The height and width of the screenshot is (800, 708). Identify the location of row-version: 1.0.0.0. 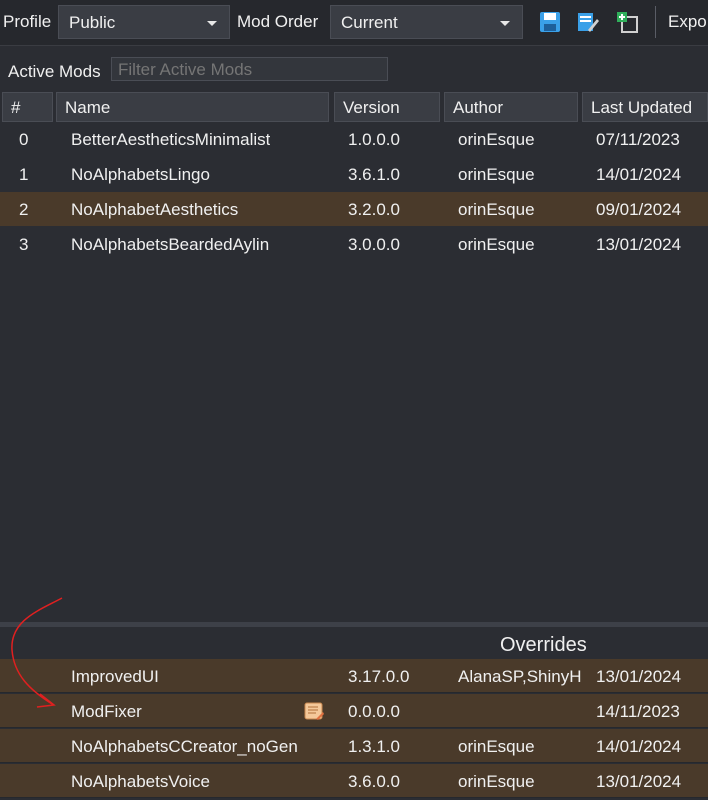
(374, 139).